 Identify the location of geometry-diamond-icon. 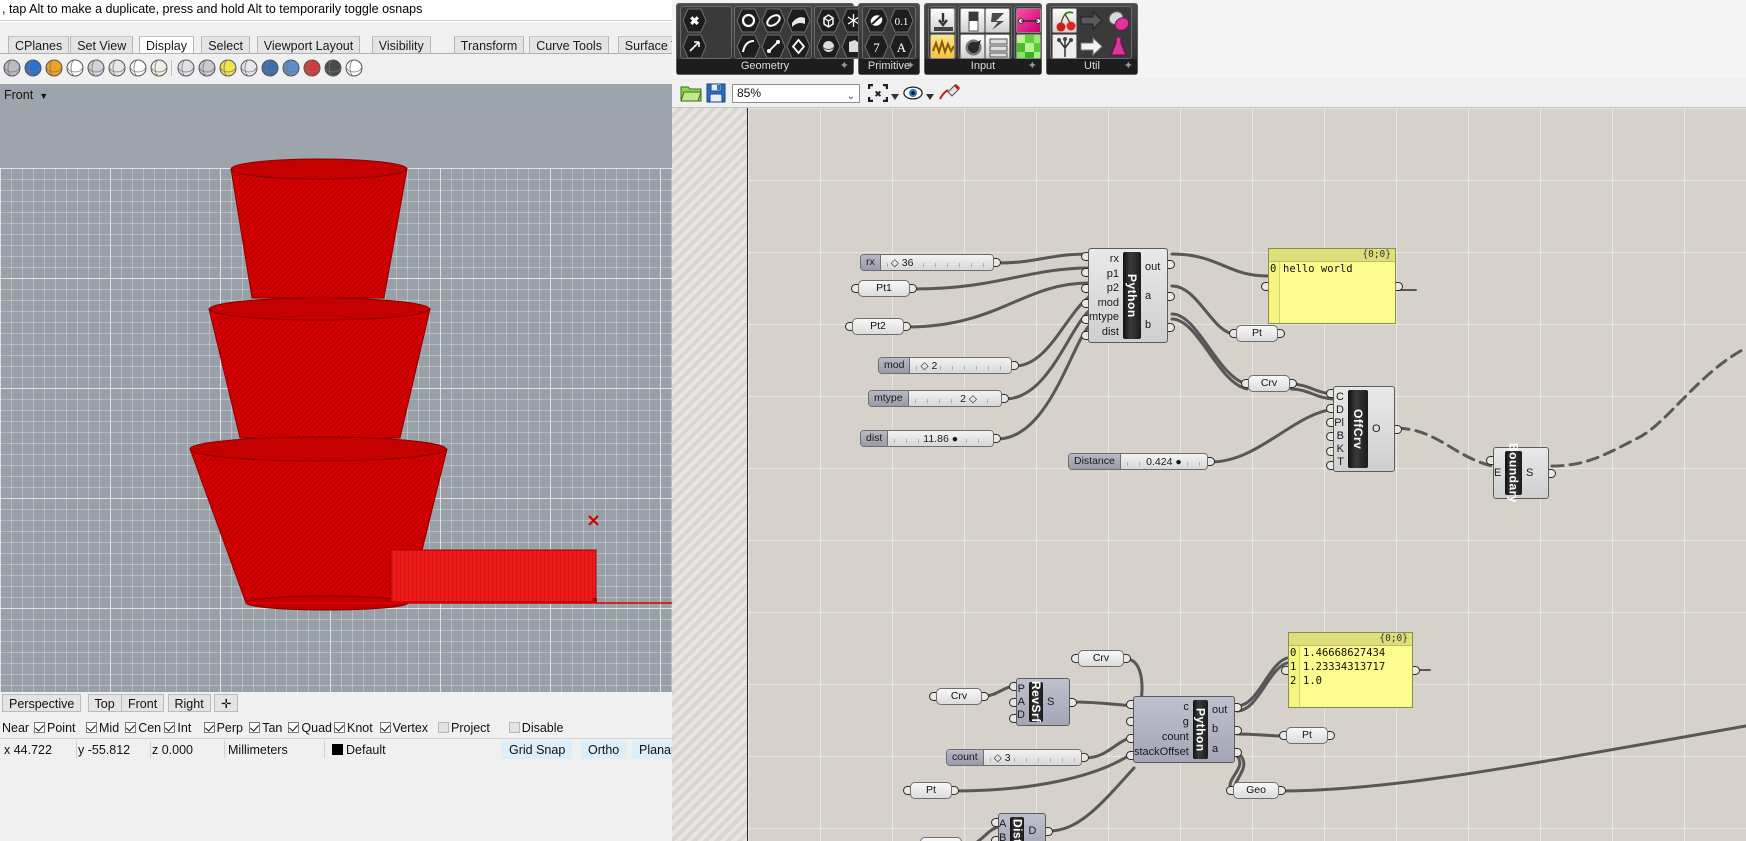
(798, 46).